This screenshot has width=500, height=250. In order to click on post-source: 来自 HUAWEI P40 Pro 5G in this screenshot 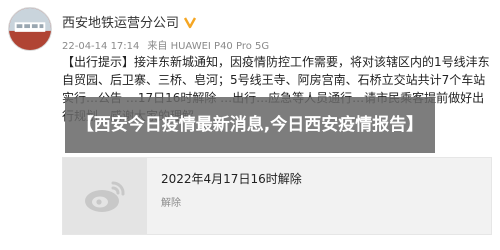, I will do `click(208, 46)`.